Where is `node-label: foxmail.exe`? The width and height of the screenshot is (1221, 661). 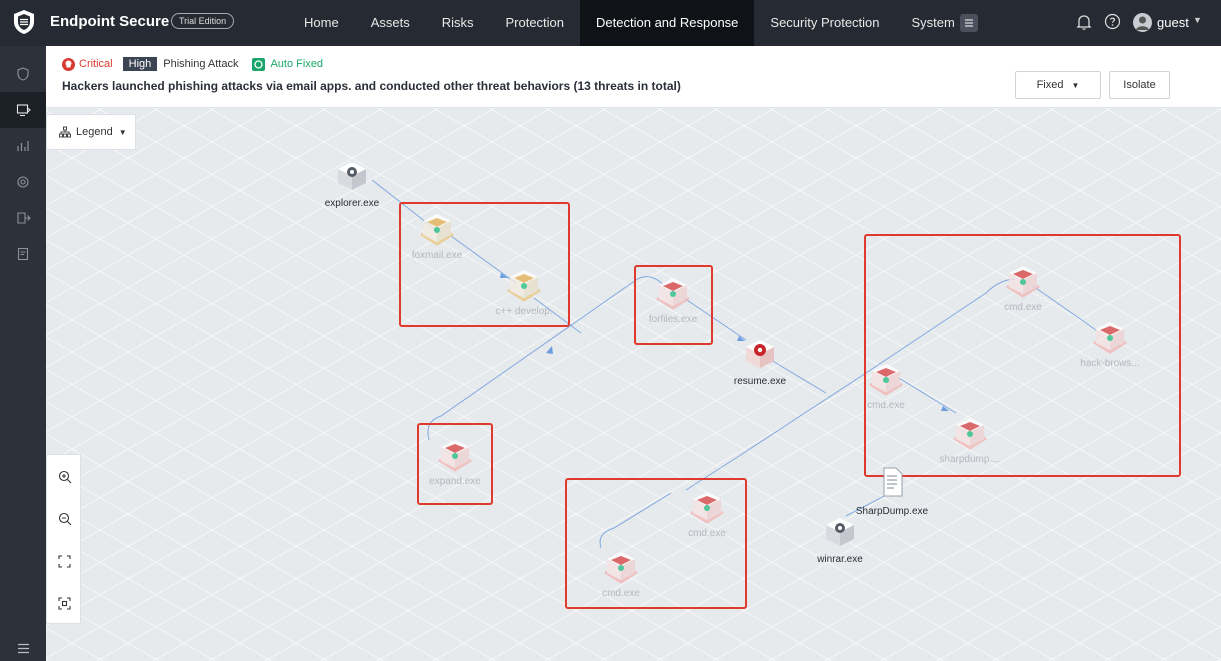 node-label: foxmail.exe is located at coordinates (437, 255).